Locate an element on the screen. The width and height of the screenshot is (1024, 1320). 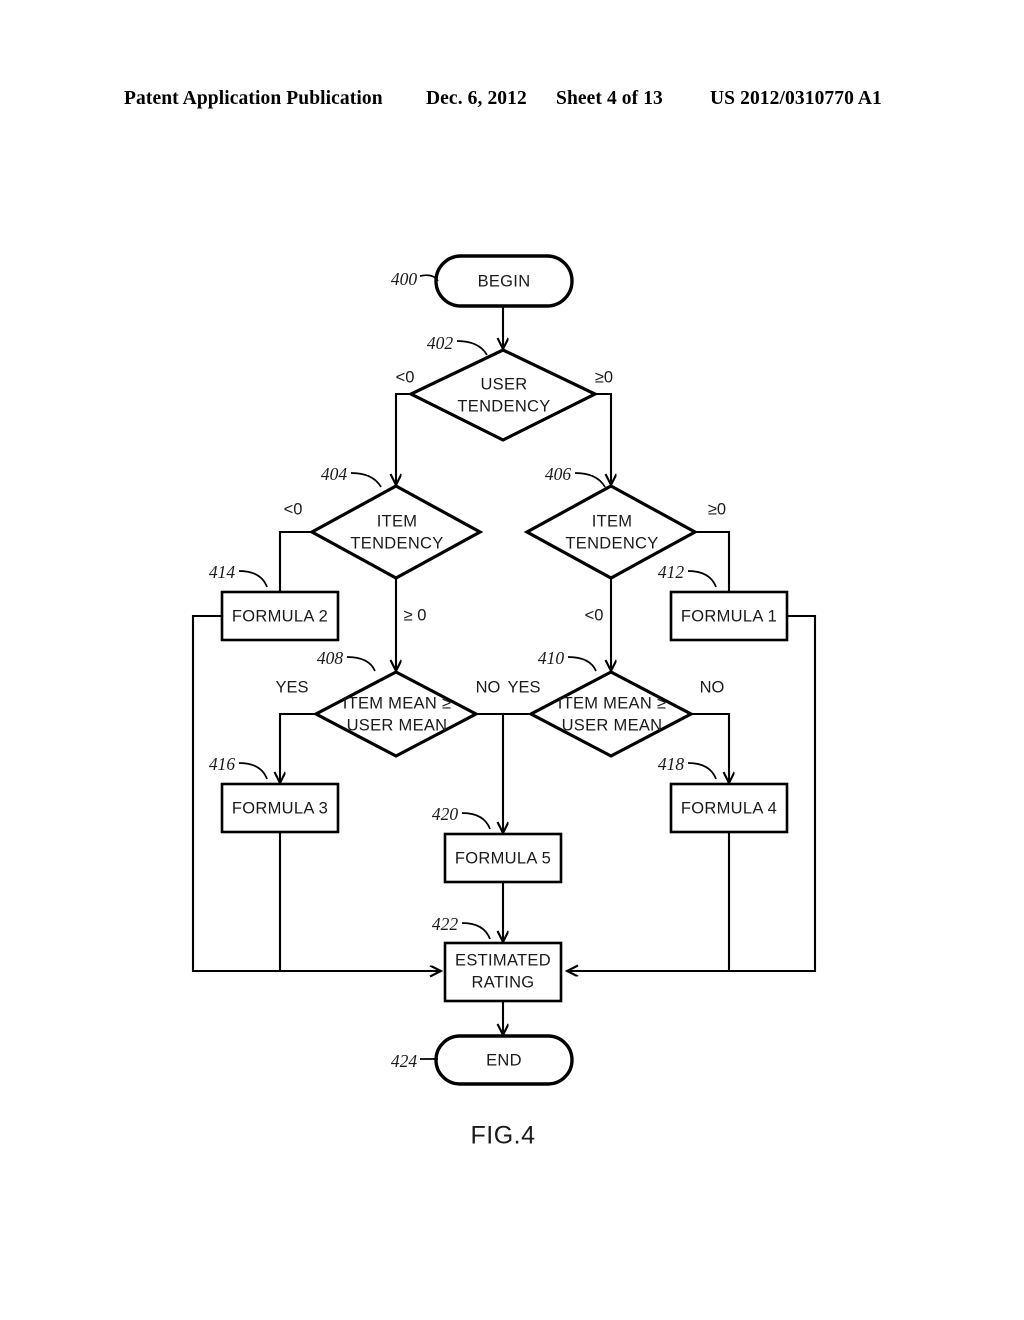
connector-item-tendency-left-neg is located at coordinates (295, 561).